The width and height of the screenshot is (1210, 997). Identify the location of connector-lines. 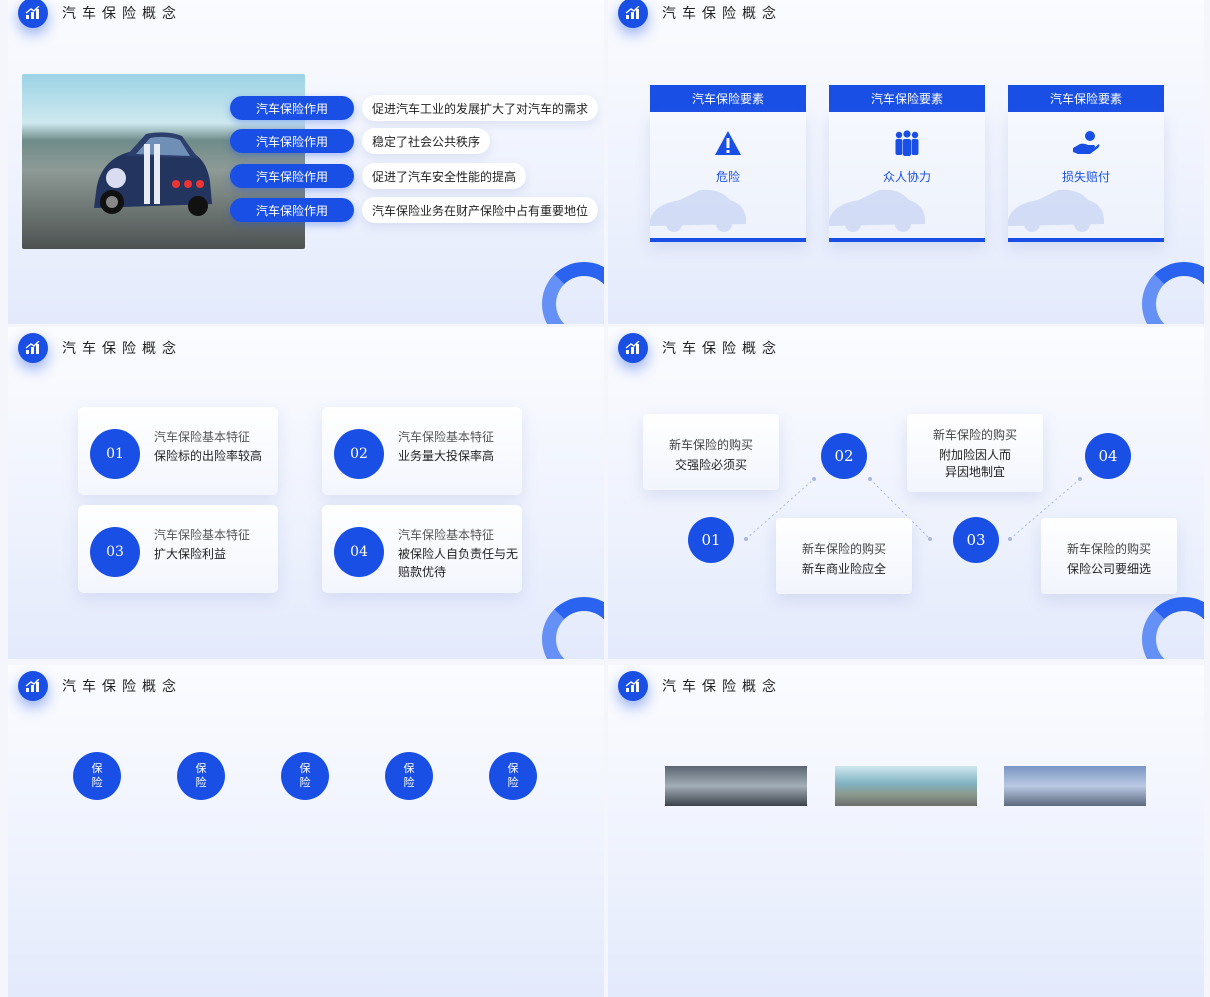
(913, 509).